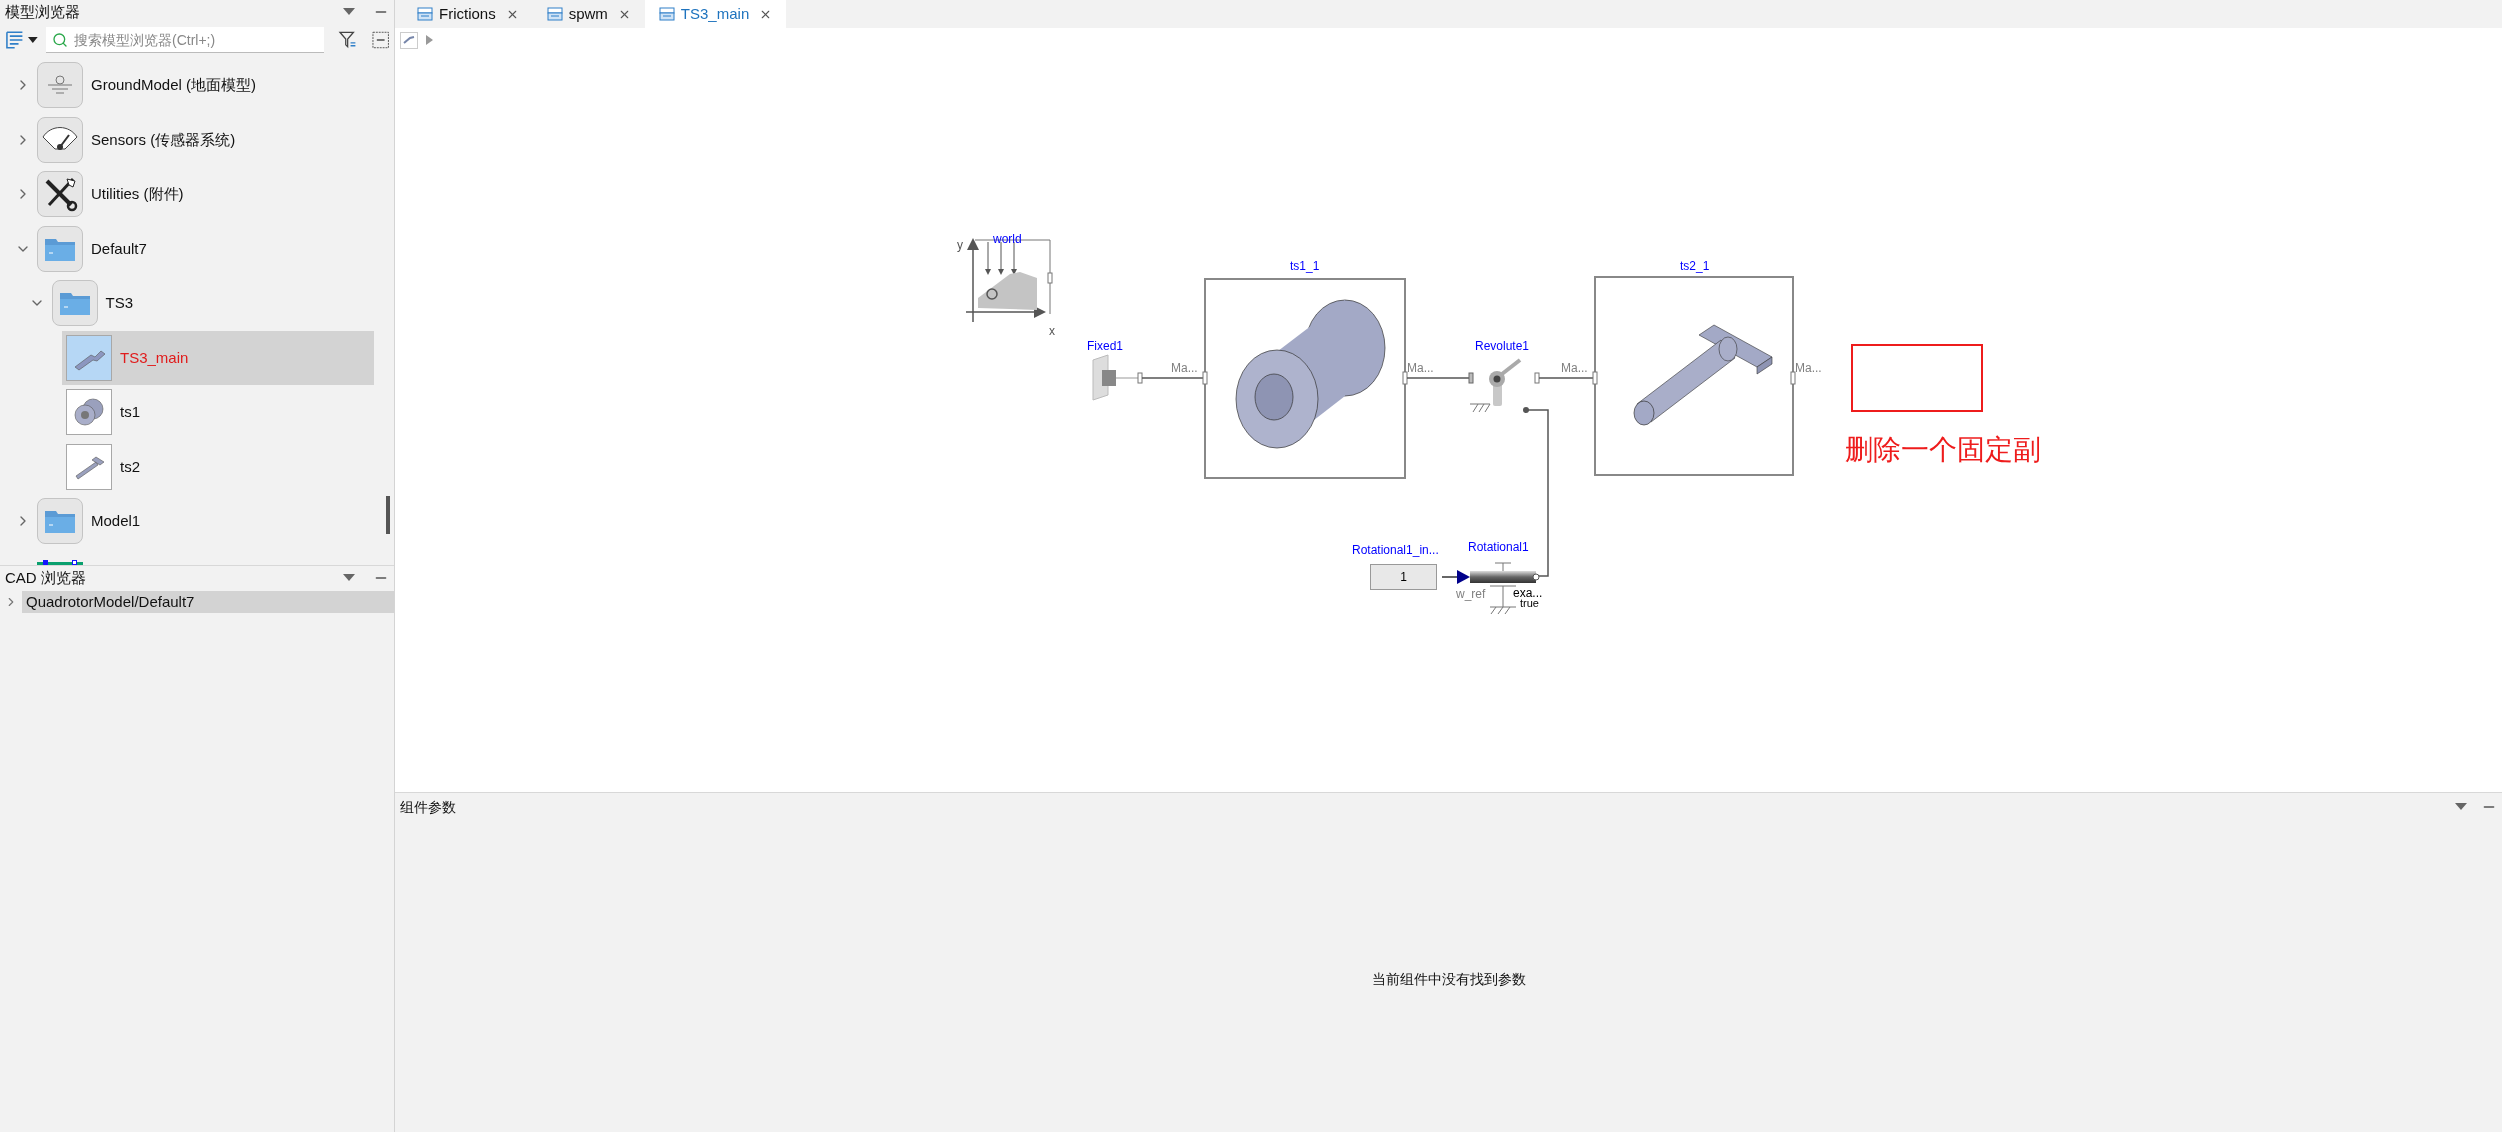 Image resolution: width=2502 pixels, height=1132 pixels. I want to click on fixed-support-drawing, so click(1117, 377).